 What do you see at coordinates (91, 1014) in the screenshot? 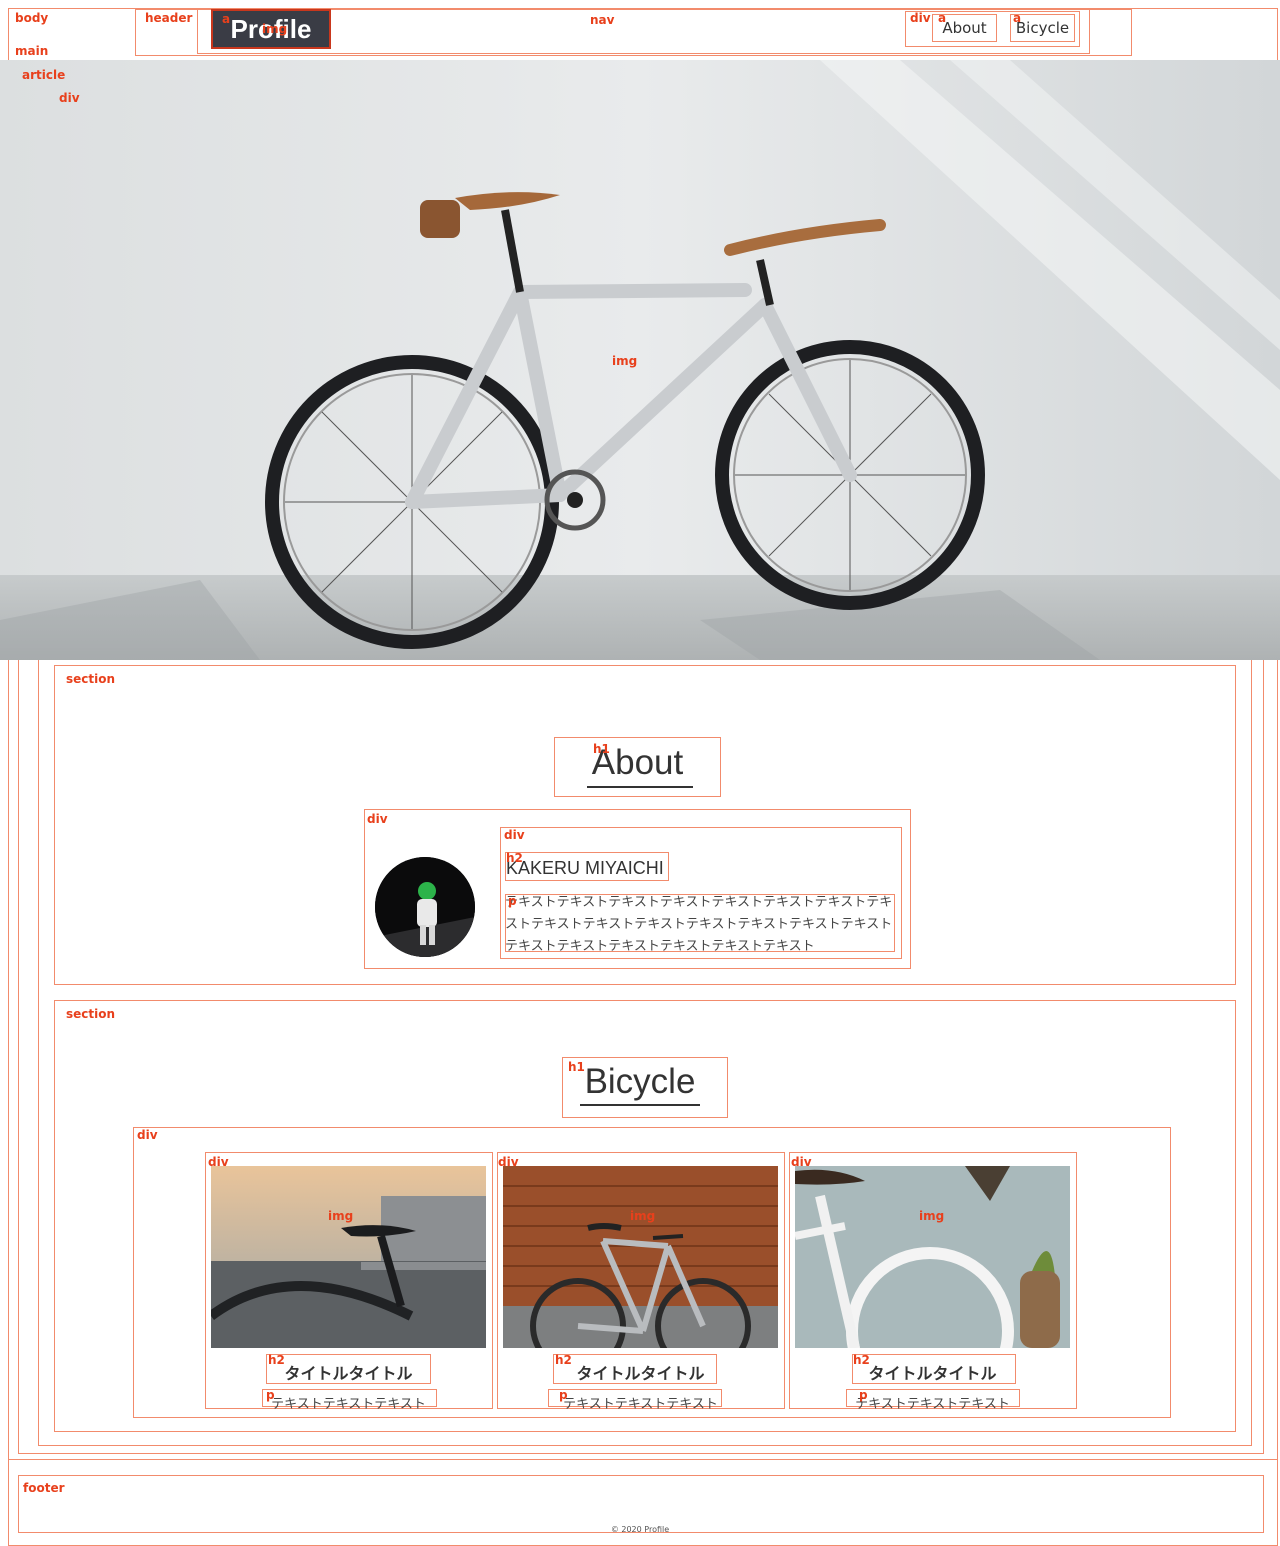
I see `outline-label-section-bicycle: section` at bounding box center [91, 1014].